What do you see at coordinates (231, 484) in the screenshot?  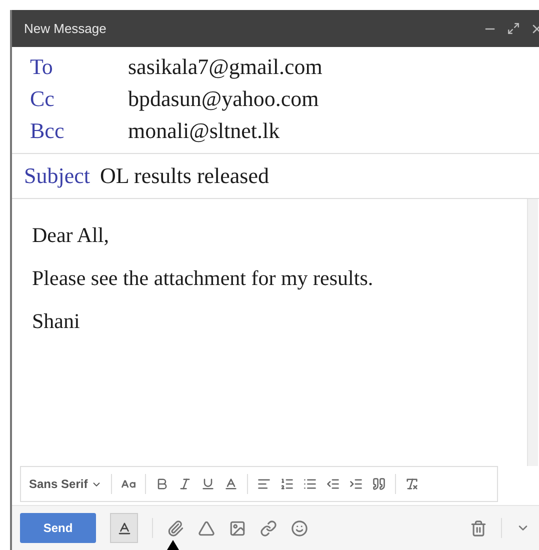 I see `text-color-icon` at bounding box center [231, 484].